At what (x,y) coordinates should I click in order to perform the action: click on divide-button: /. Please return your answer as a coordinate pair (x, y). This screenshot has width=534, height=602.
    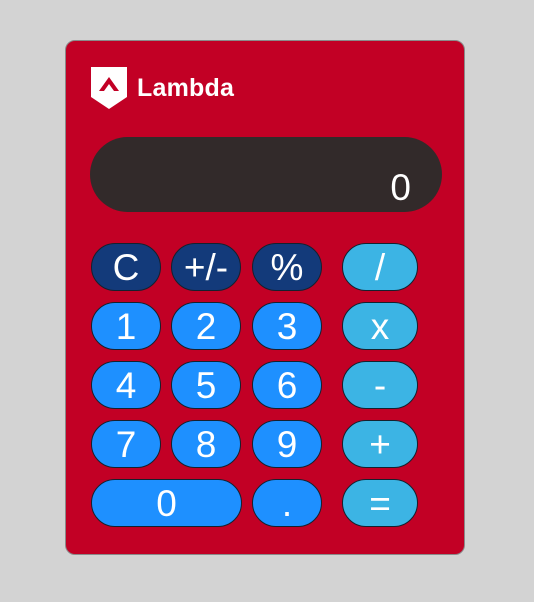
    Looking at the image, I should click on (380, 267).